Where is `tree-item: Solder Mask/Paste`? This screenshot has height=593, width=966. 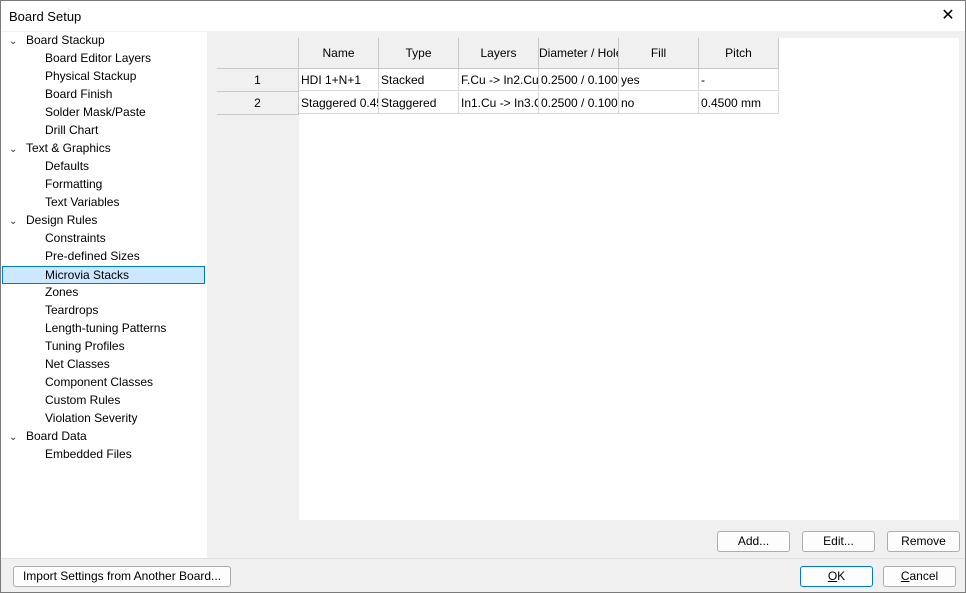
tree-item: Solder Mask/Paste is located at coordinates (95, 112).